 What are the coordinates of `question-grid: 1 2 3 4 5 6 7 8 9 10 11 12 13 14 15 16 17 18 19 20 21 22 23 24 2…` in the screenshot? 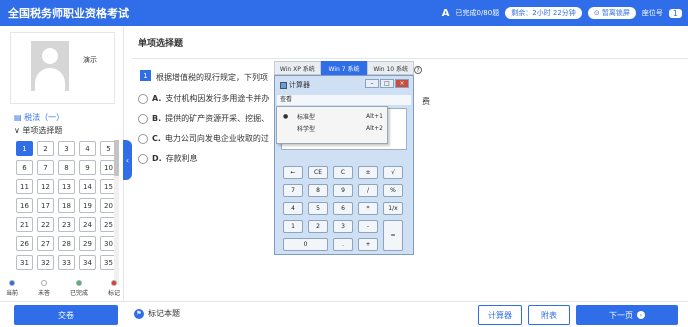 It's located at (66, 205).